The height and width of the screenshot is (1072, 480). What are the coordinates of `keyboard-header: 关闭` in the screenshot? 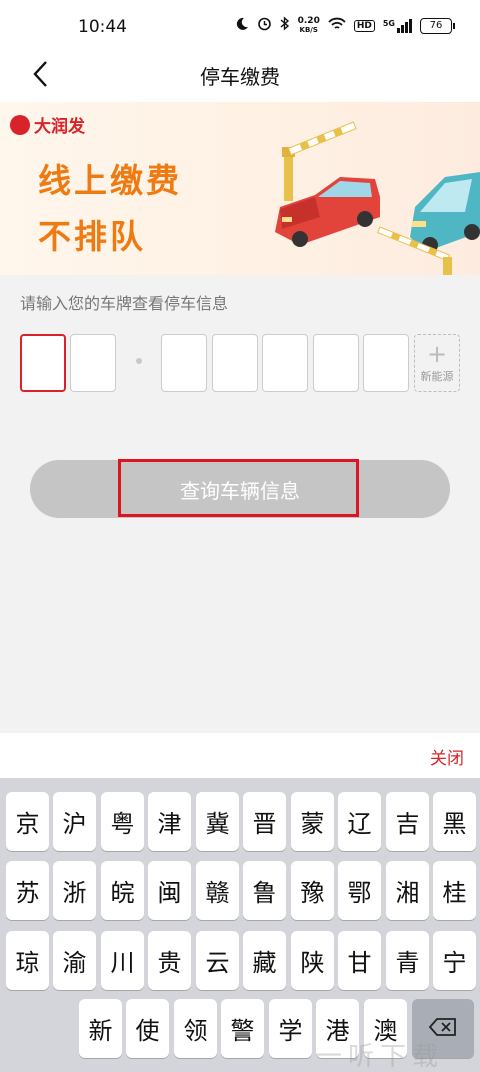 It's located at (240, 755).